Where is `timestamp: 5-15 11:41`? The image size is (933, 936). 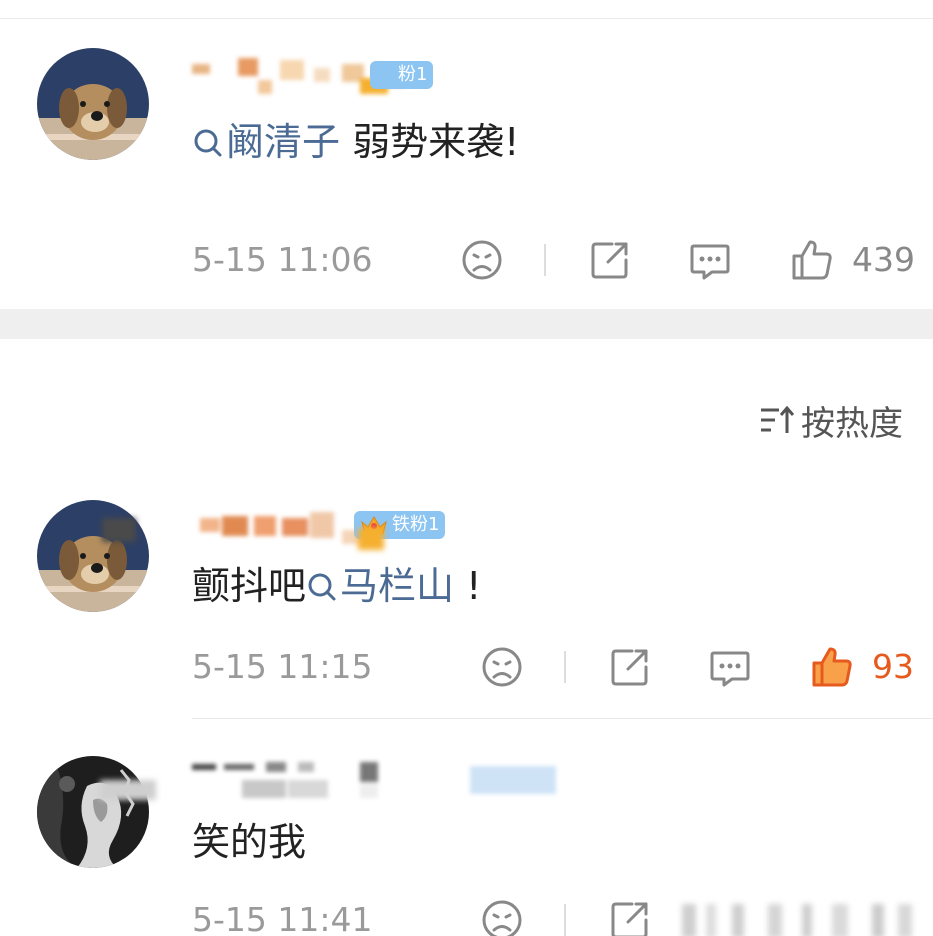 timestamp: 5-15 11:41 is located at coordinates (282, 918).